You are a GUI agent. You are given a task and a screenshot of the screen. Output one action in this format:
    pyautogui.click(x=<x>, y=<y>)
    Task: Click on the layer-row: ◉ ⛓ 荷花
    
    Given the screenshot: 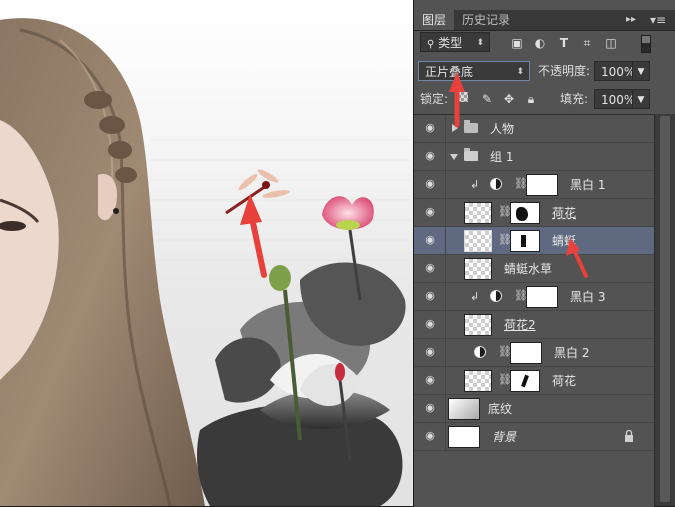 What is the action you would take?
    pyautogui.click(x=534, y=381)
    